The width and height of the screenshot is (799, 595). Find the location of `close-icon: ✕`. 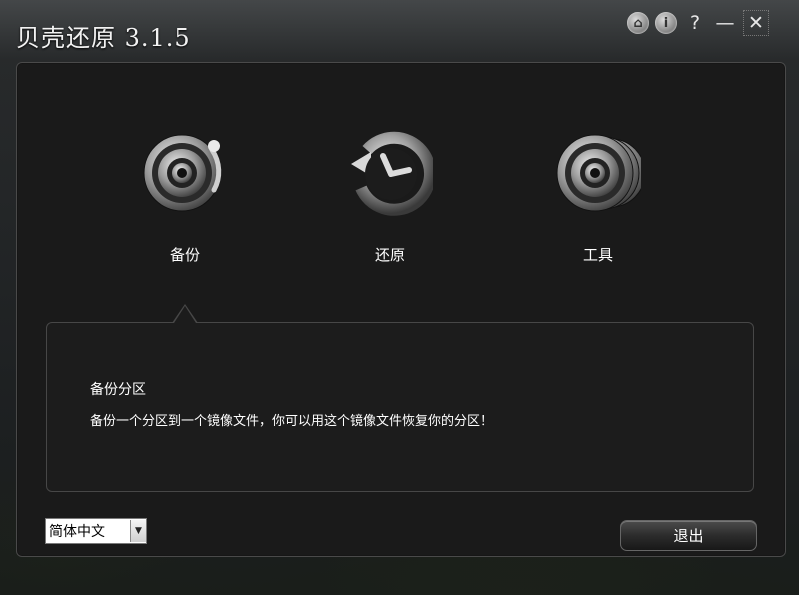

close-icon: ✕ is located at coordinates (756, 23).